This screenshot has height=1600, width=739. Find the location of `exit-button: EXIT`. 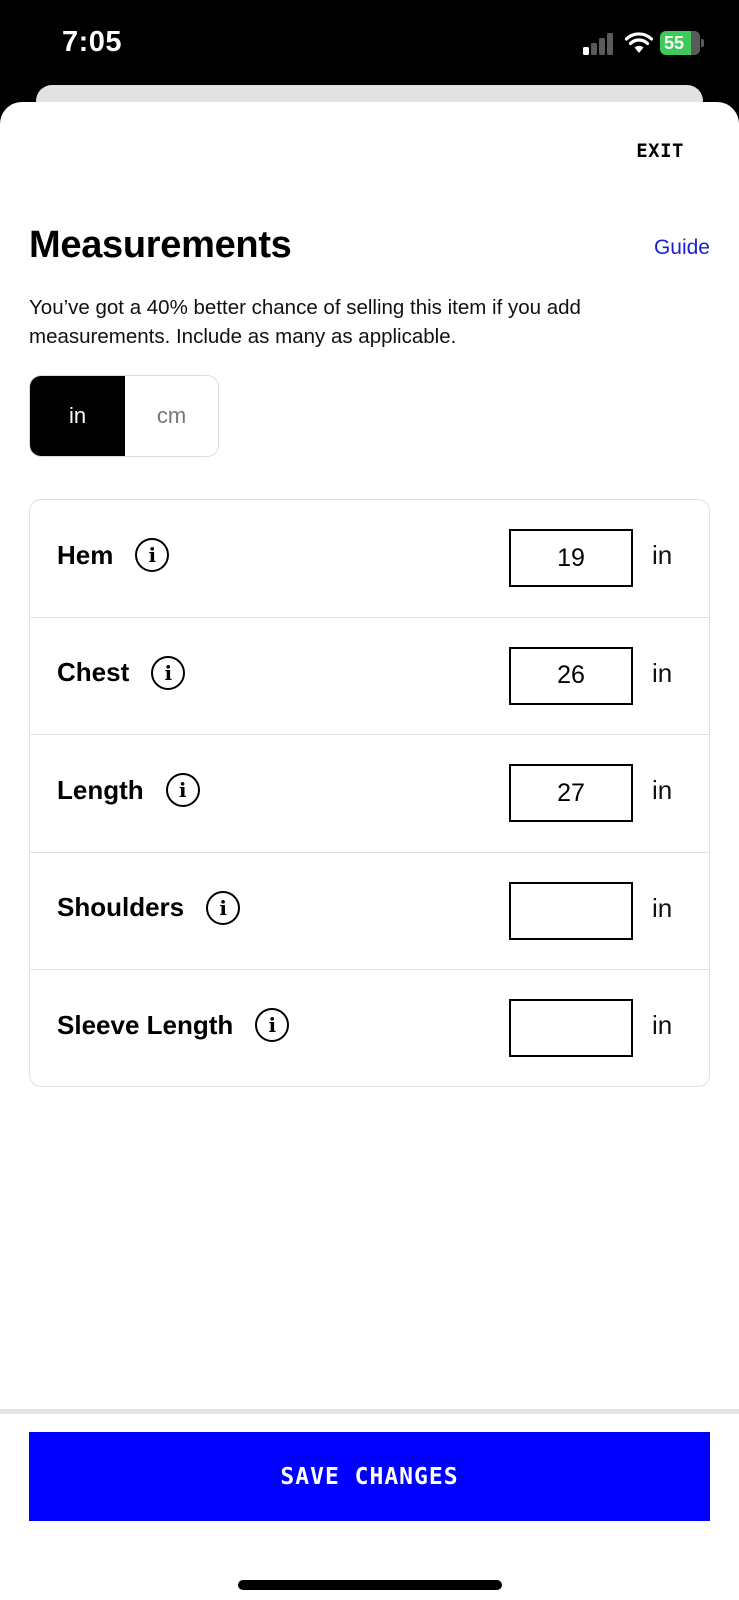

exit-button: EXIT is located at coordinates (660, 151).